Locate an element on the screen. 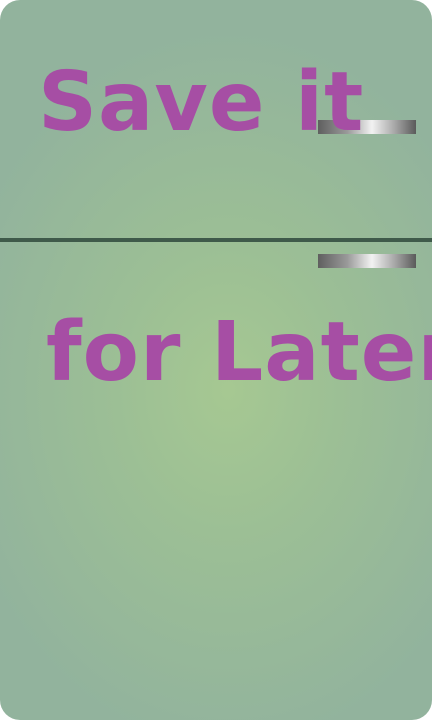 The width and height of the screenshot is (432, 720). headline-line-1: Save it is located at coordinates (201, 102).